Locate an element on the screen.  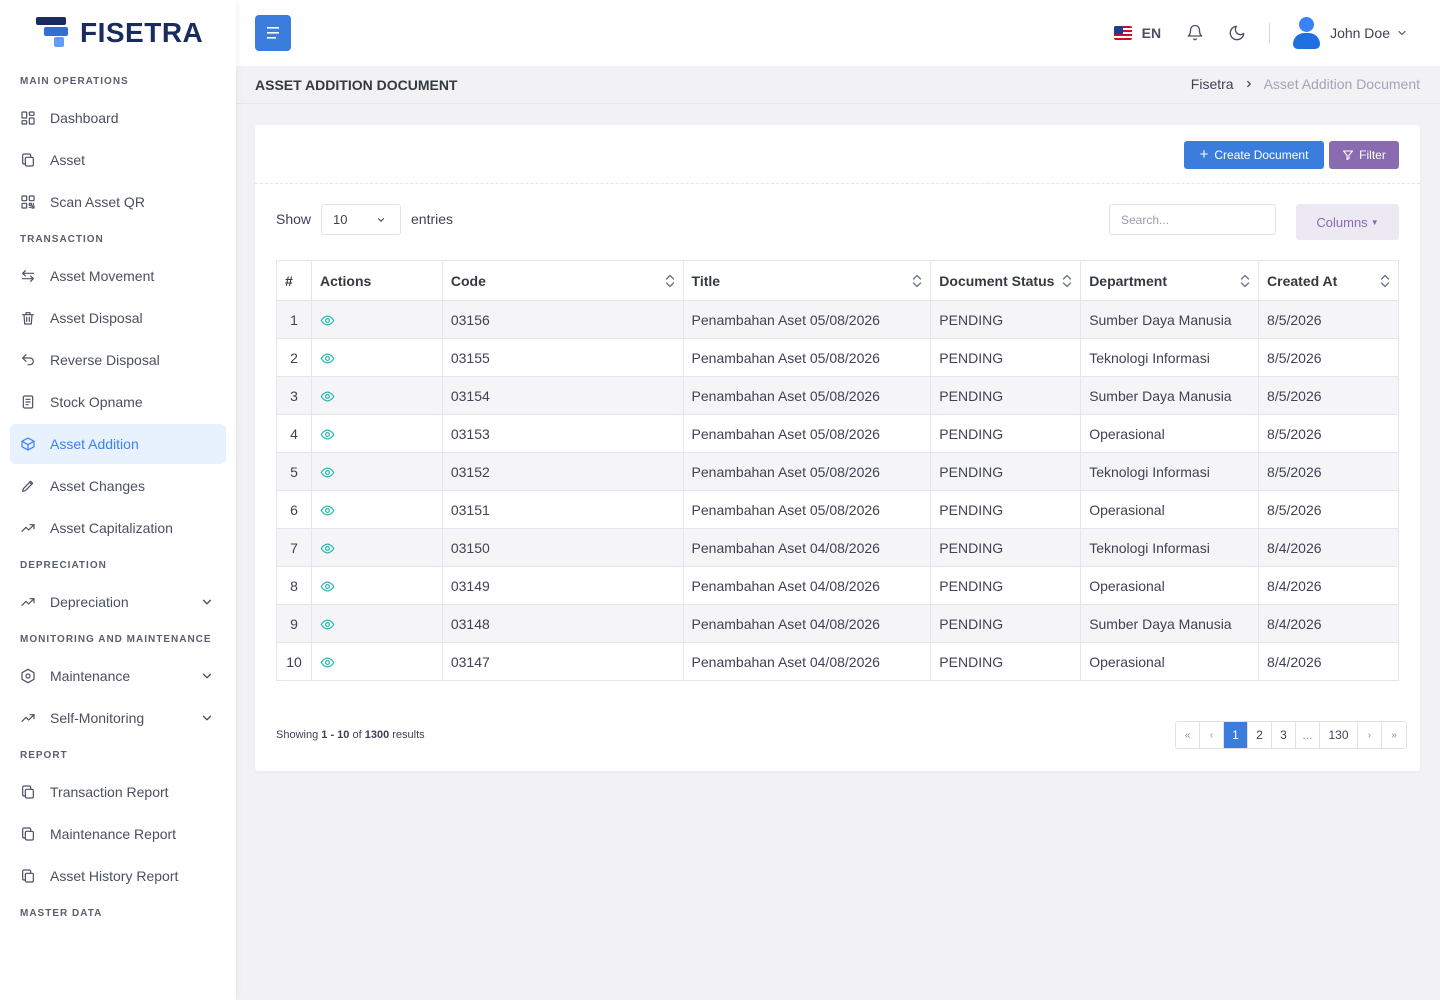
sidebar-item-asset-movement: Asset Movement is located at coordinates (118, 276).